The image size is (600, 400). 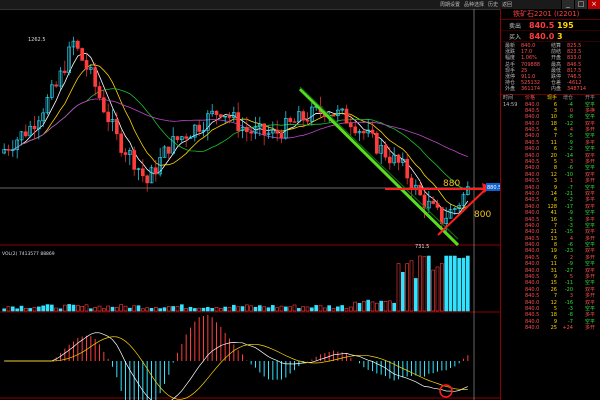 I want to click on close-button: ×, so click(x=593, y=4).